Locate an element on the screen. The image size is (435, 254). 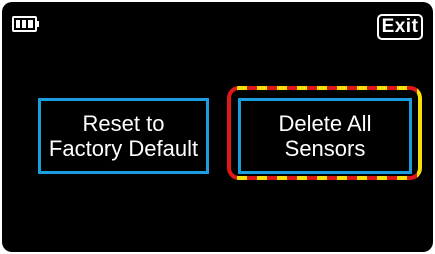
battery-icon is located at coordinates (25, 24).